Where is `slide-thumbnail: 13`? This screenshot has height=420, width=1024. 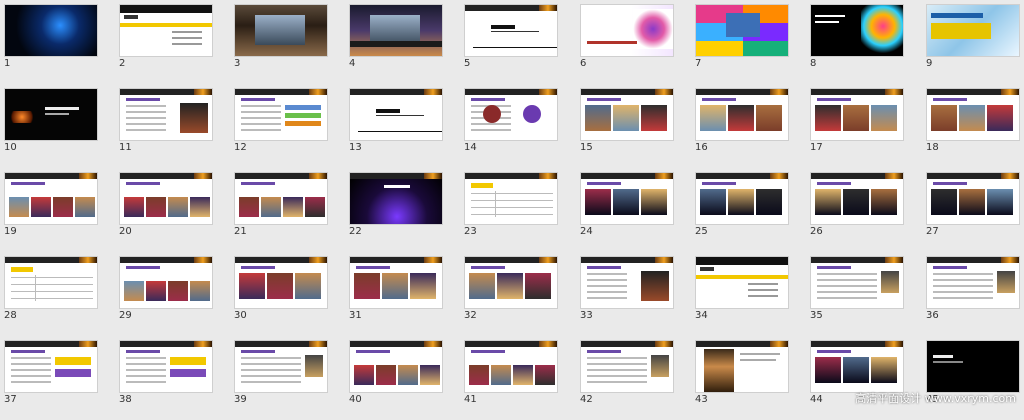 slide-thumbnail: 13 is located at coordinates (397, 127).